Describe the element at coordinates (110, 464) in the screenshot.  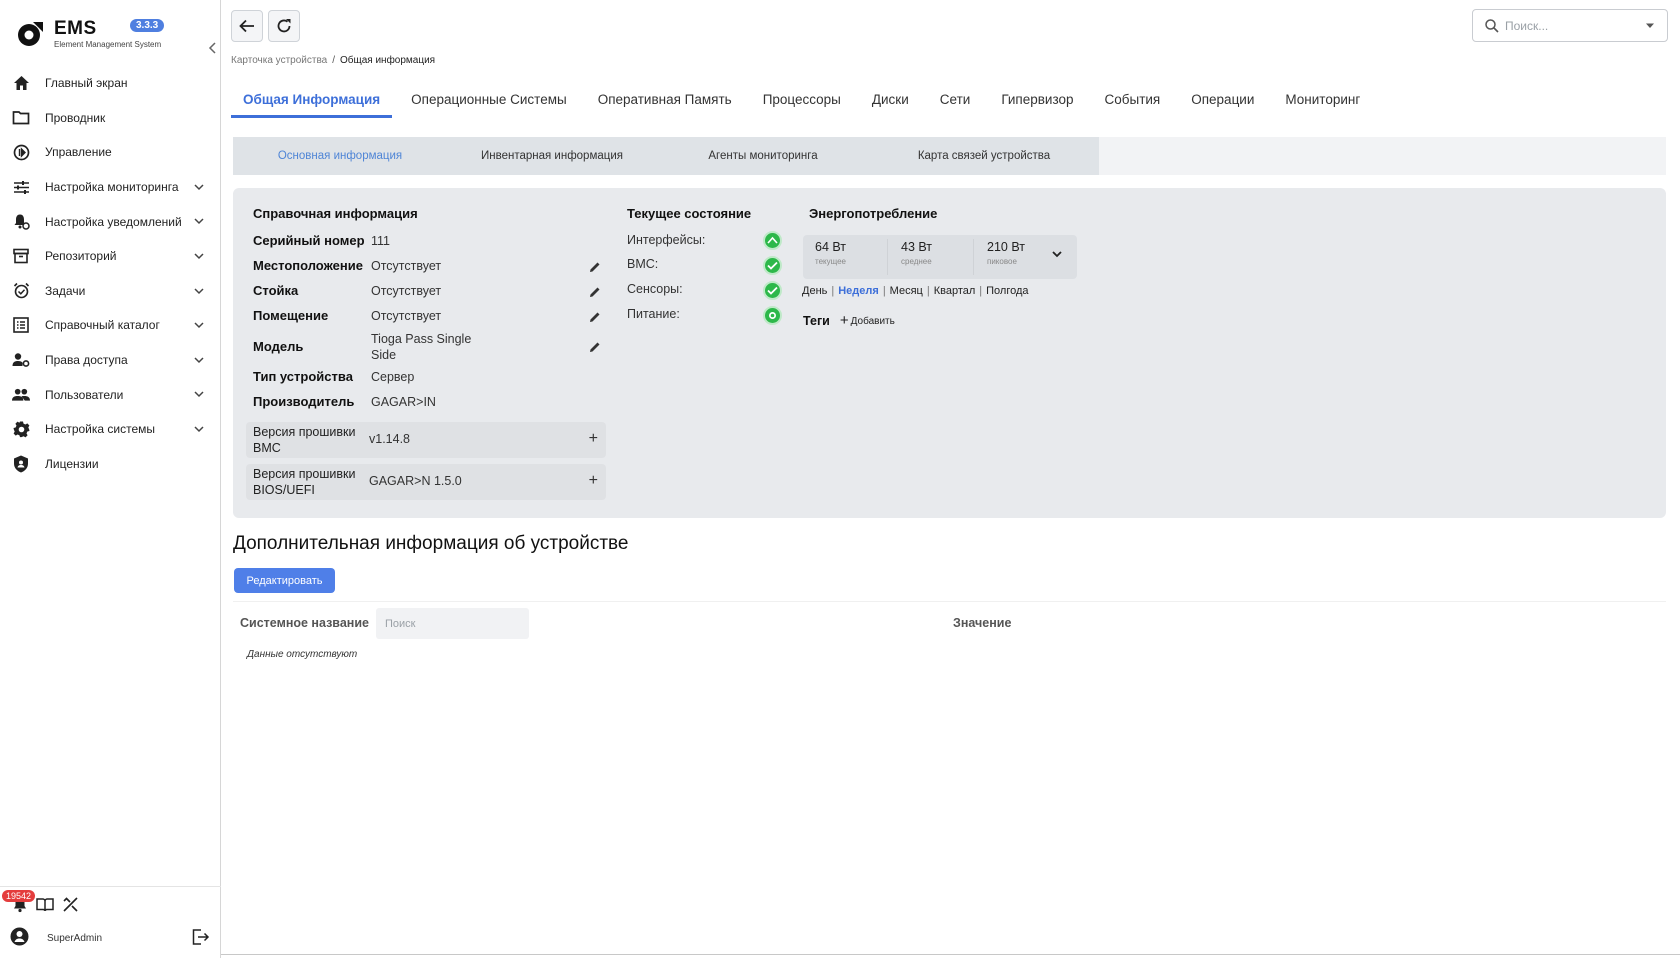
I see `sidebar-item-licenses: Лицензии` at that location.